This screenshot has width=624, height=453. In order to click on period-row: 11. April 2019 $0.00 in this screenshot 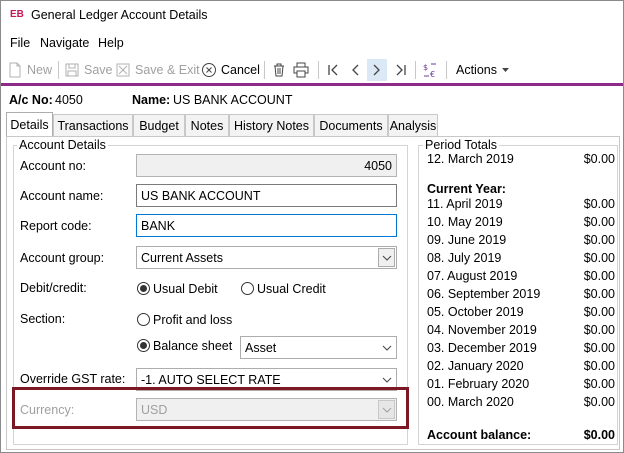, I will do `click(521, 205)`.